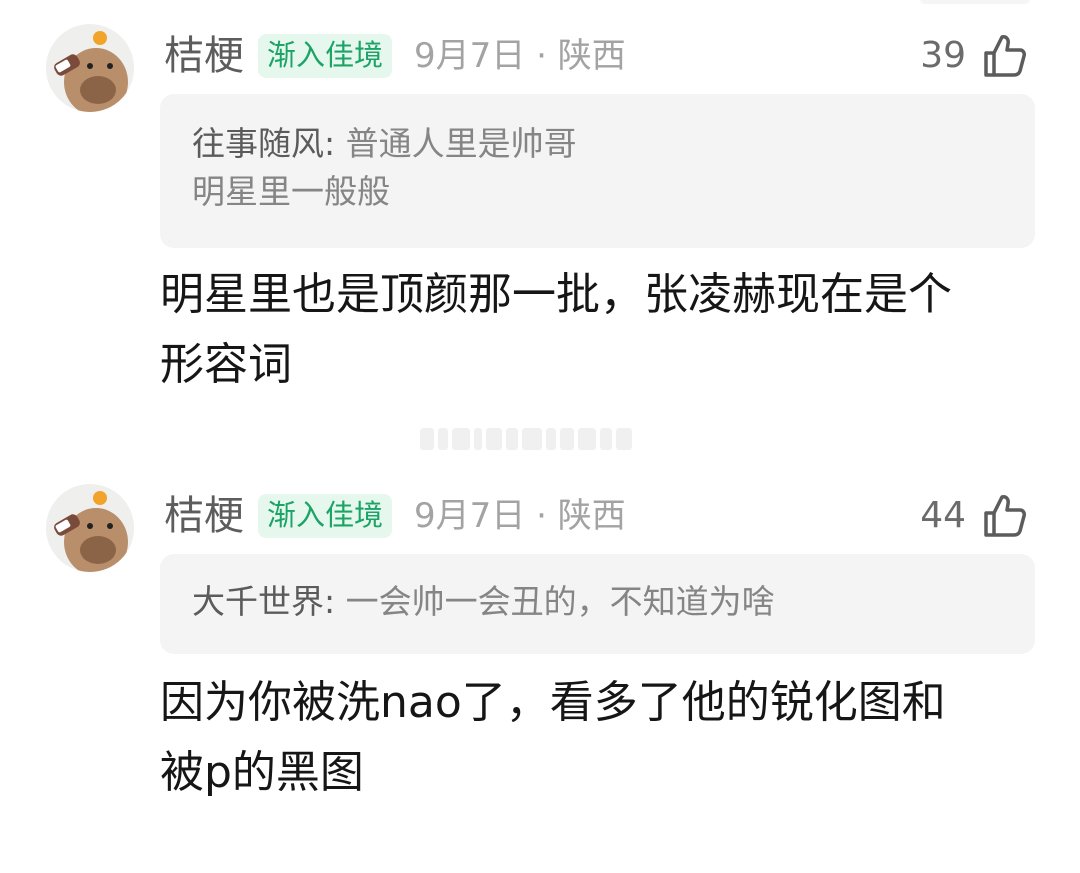  I want to click on quote-author: 往事随风:, so click(264, 143).